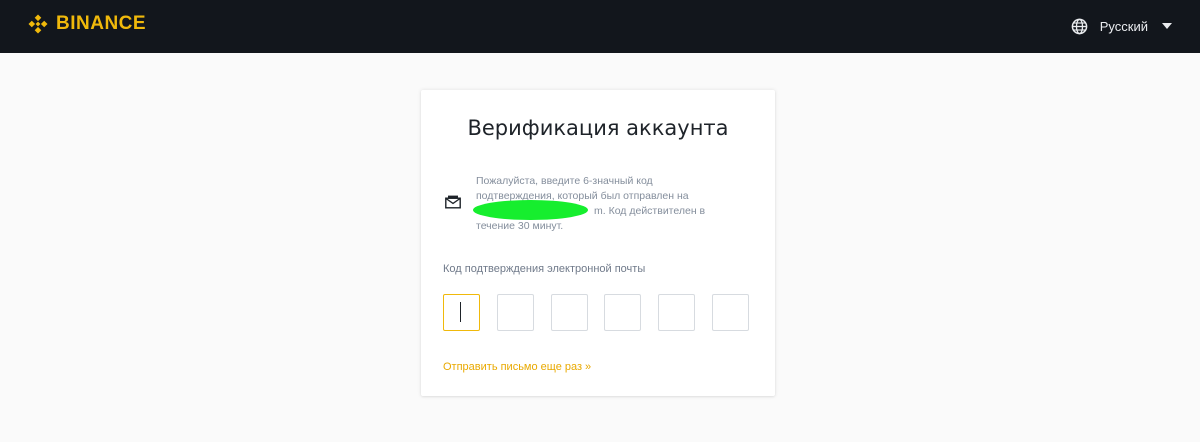 This screenshot has width=1200, height=442. I want to click on binance-logo: BINANCE, so click(86, 24).